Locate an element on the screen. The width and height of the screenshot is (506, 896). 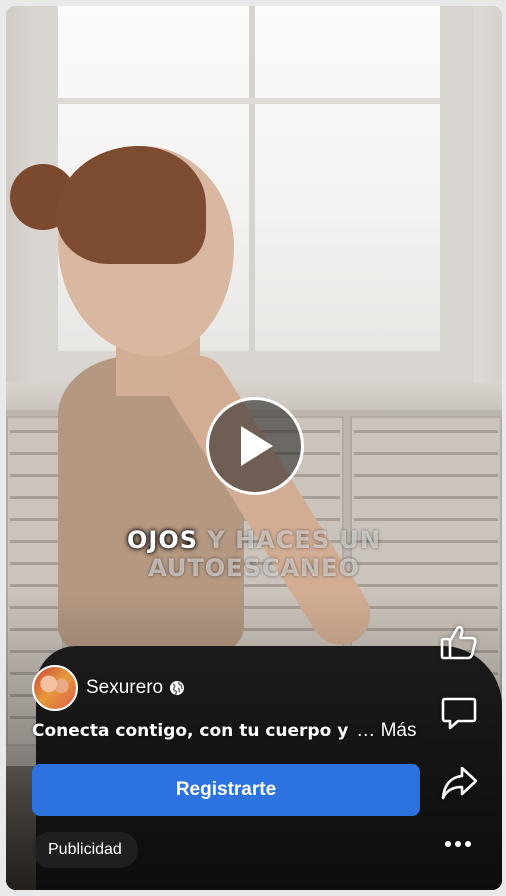
like-button is located at coordinates (459, 643).